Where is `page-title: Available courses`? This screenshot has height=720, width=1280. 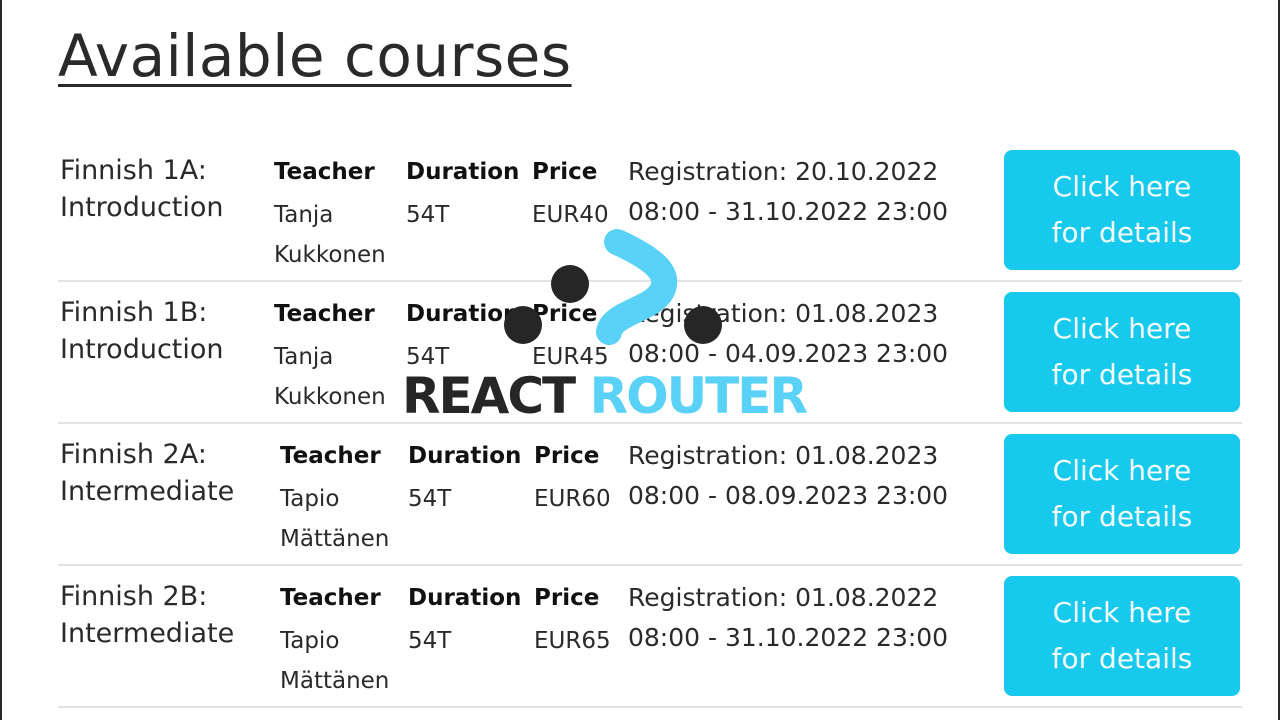 page-title: Available courses is located at coordinates (315, 56).